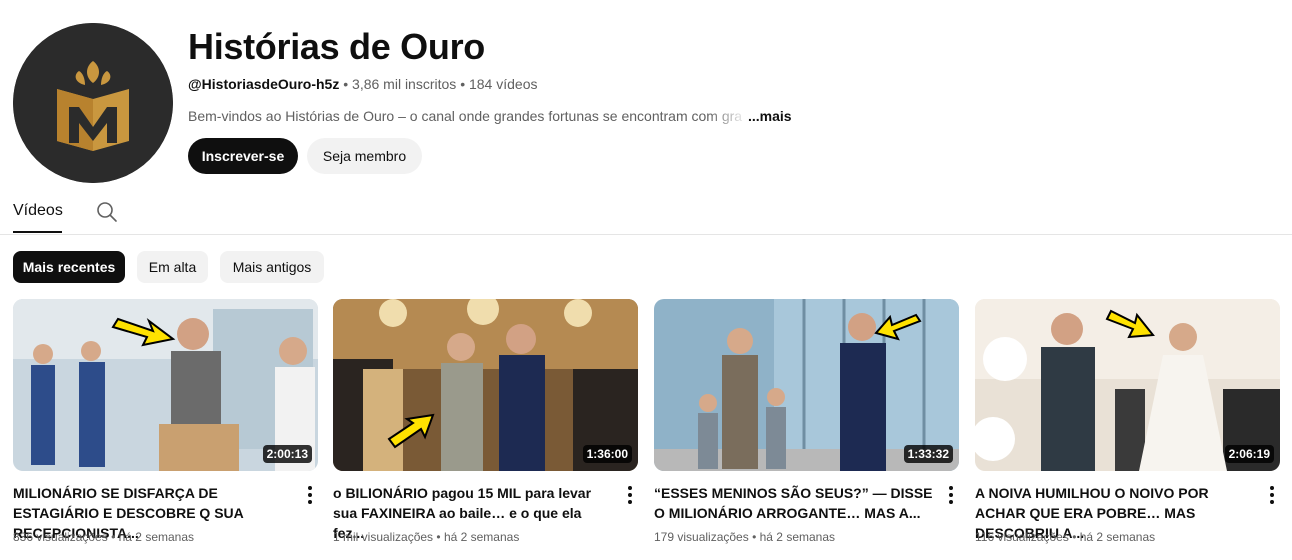 The width and height of the screenshot is (1292, 560). Describe the element at coordinates (728, 116) in the screenshot. I see `description-fade` at that location.